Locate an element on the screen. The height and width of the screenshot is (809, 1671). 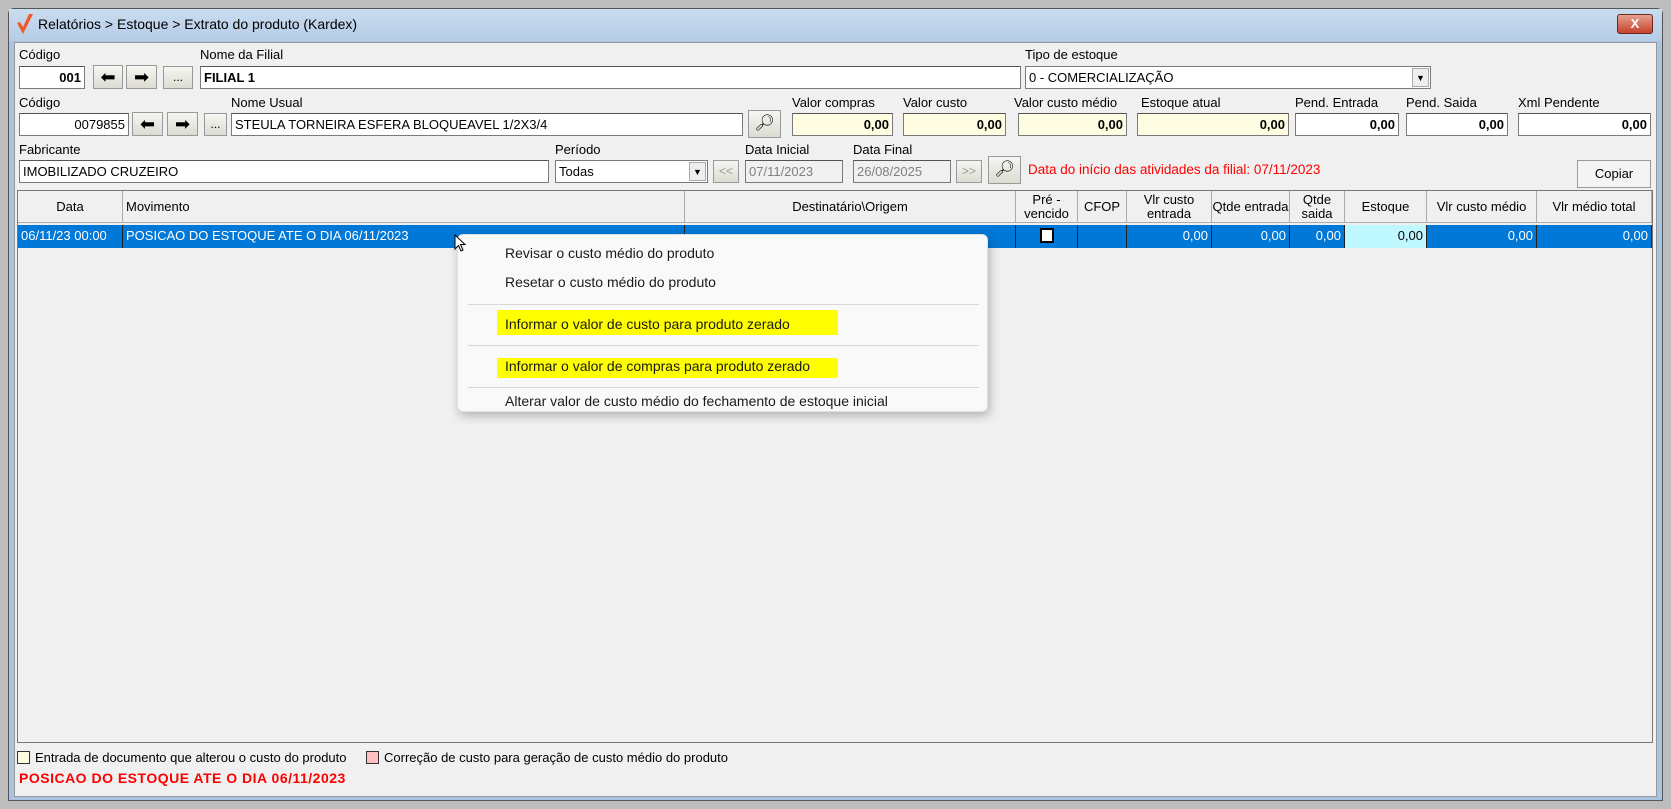
cell-estoque: 0,00 is located at coordinates (1386, 236).